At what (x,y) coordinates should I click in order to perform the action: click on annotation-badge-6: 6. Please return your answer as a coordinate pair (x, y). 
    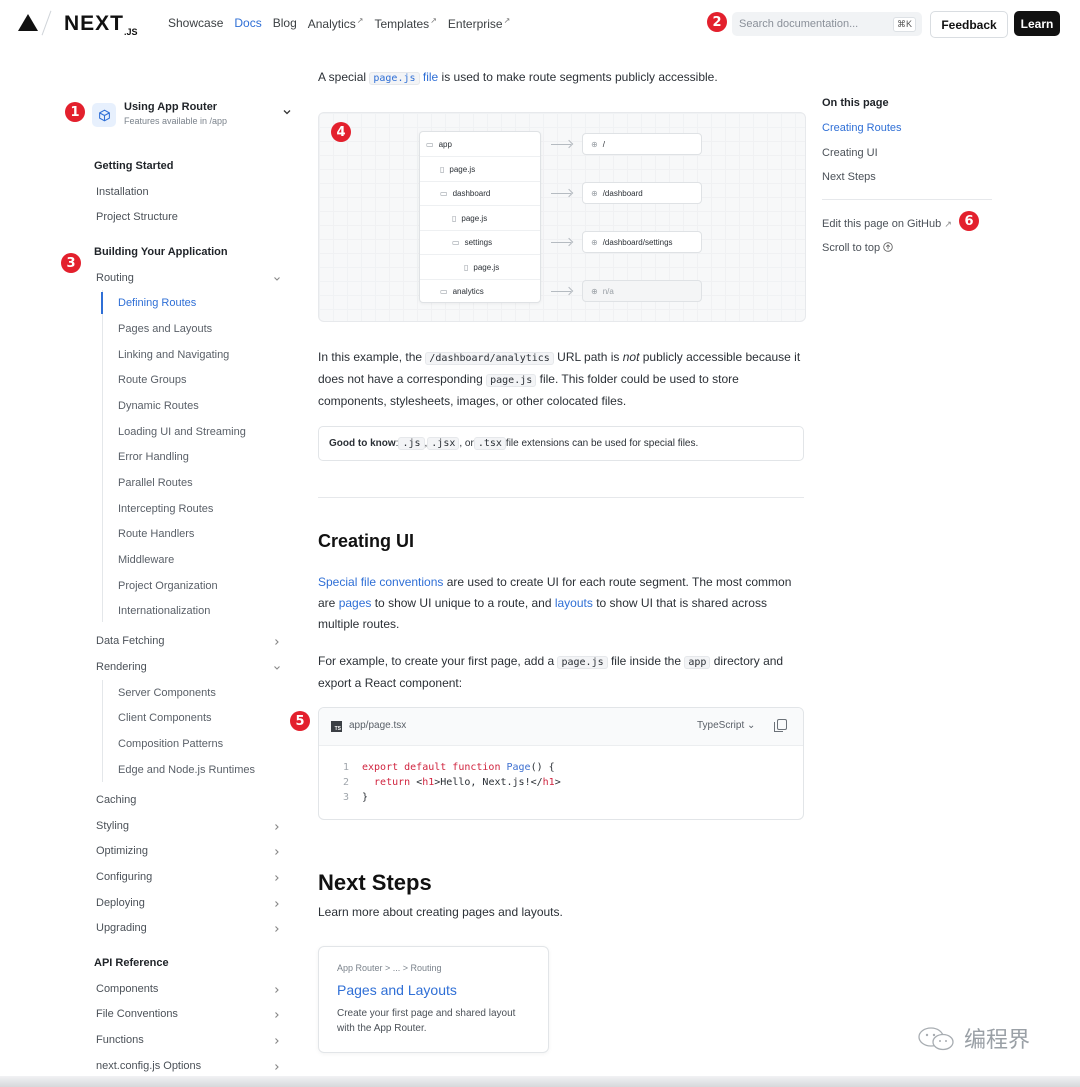
    Looking at the image, I should click on (969, 221).